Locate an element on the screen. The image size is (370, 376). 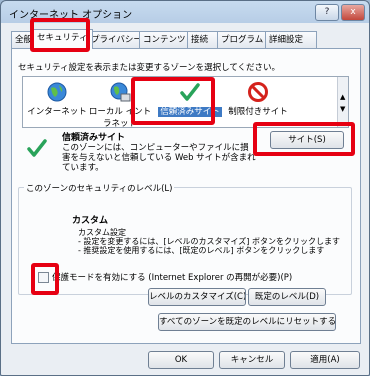
cancel-button: キャンセル is located at coordinates (252, 360).